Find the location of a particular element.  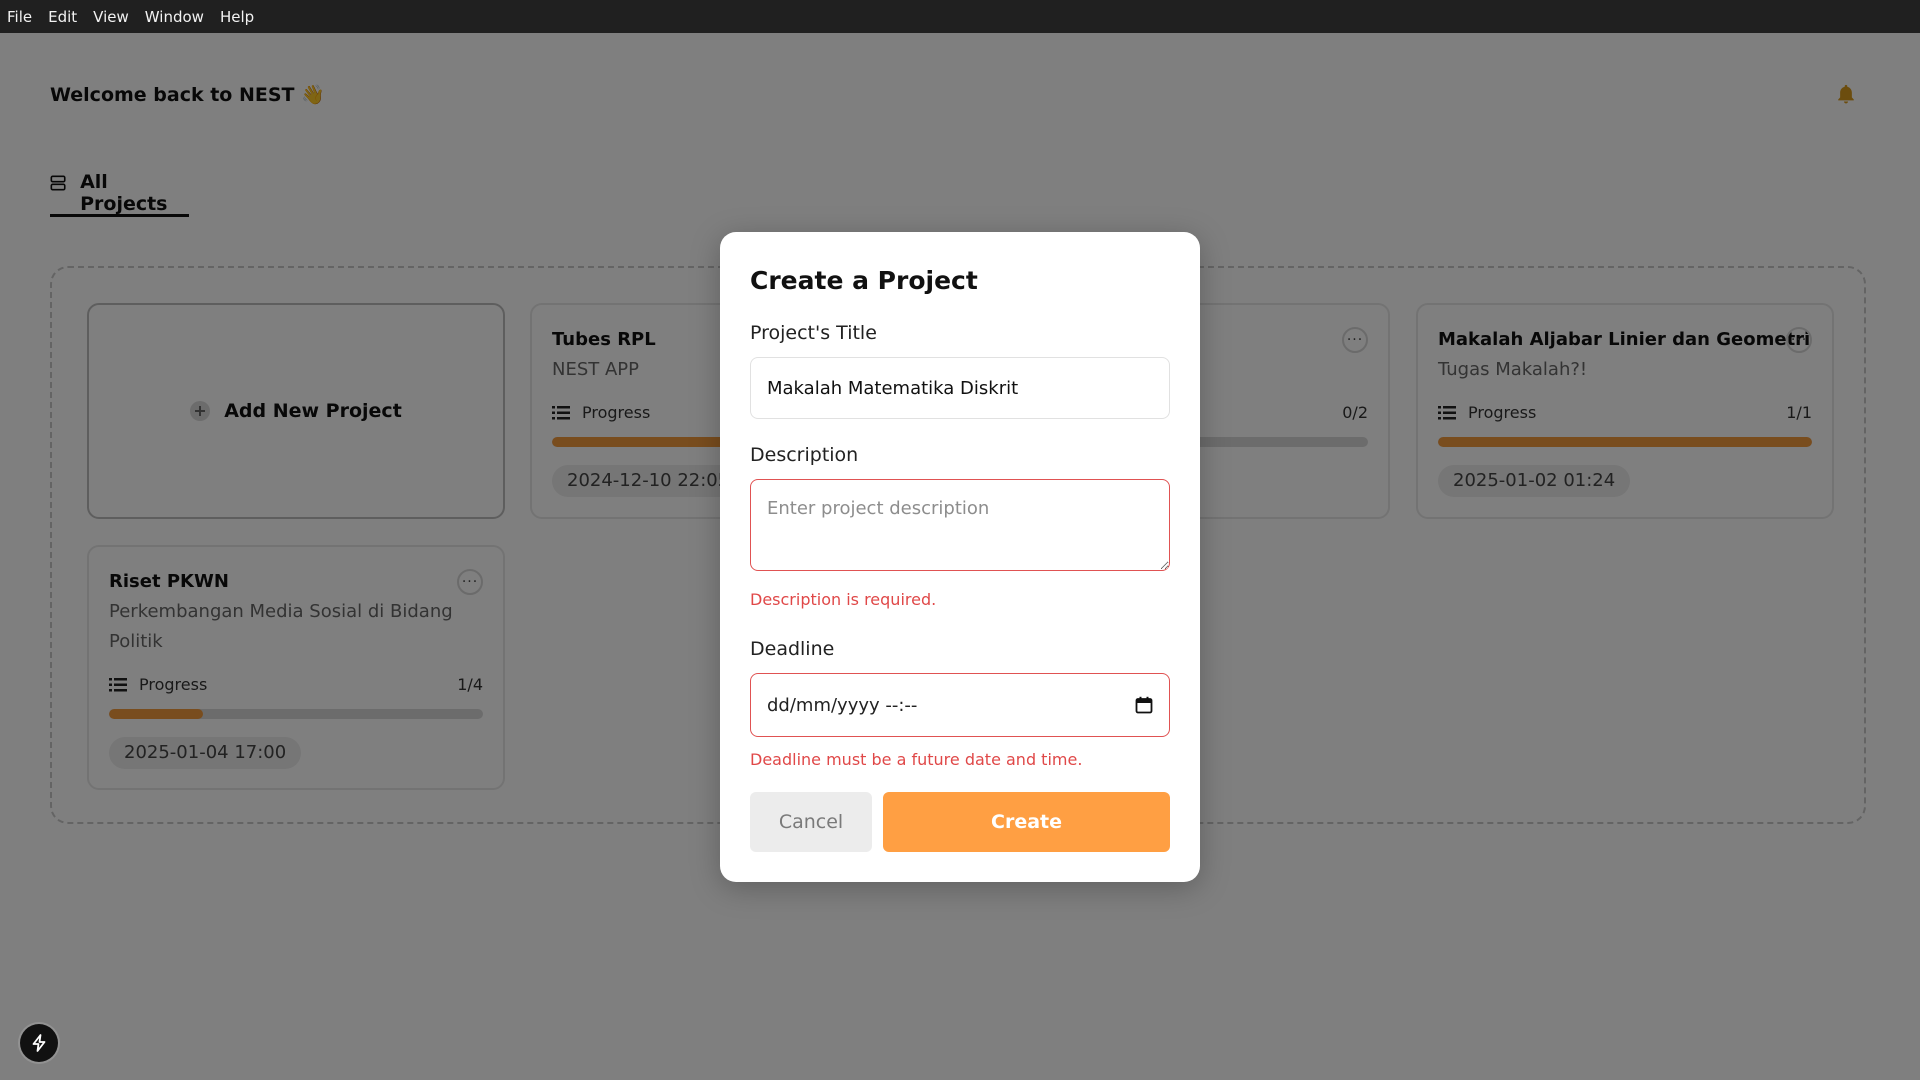

description-error: Description is required. is located at coordinates (843, 599).